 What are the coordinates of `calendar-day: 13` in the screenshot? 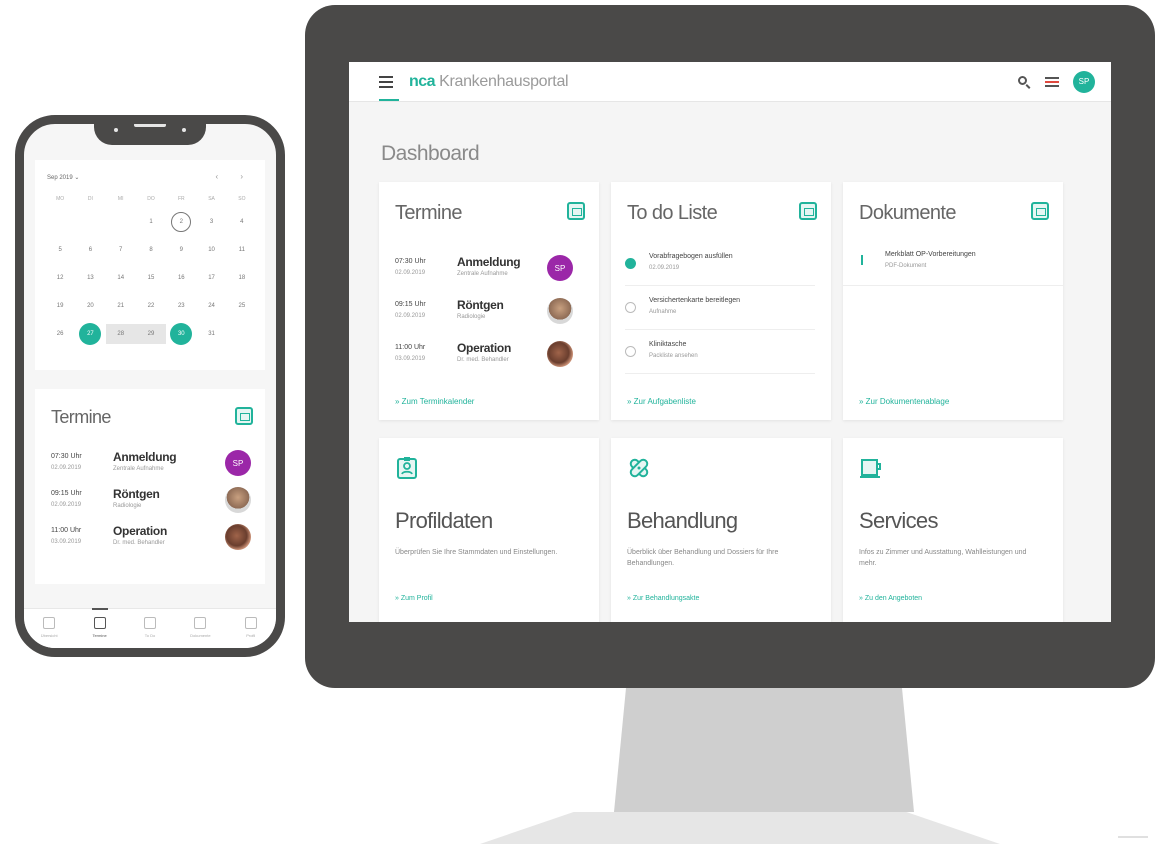 It's located at (90, 278).